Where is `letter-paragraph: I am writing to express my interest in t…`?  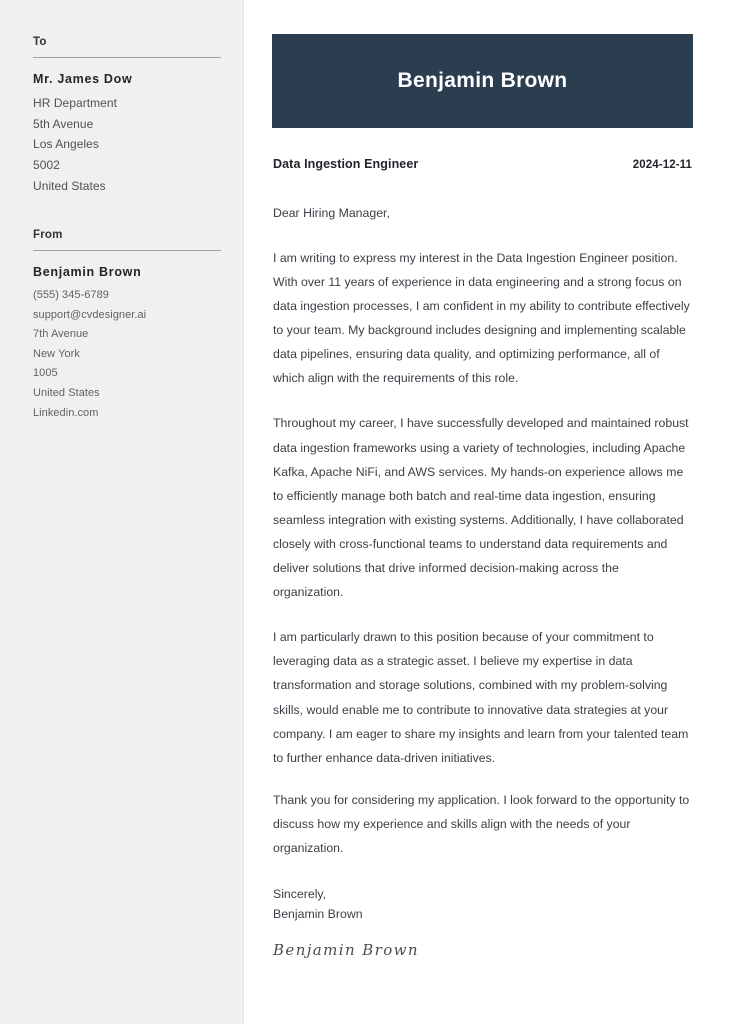 letter-paragraph: I am writing to express my interest in t… is located at coordinates (481, 318).